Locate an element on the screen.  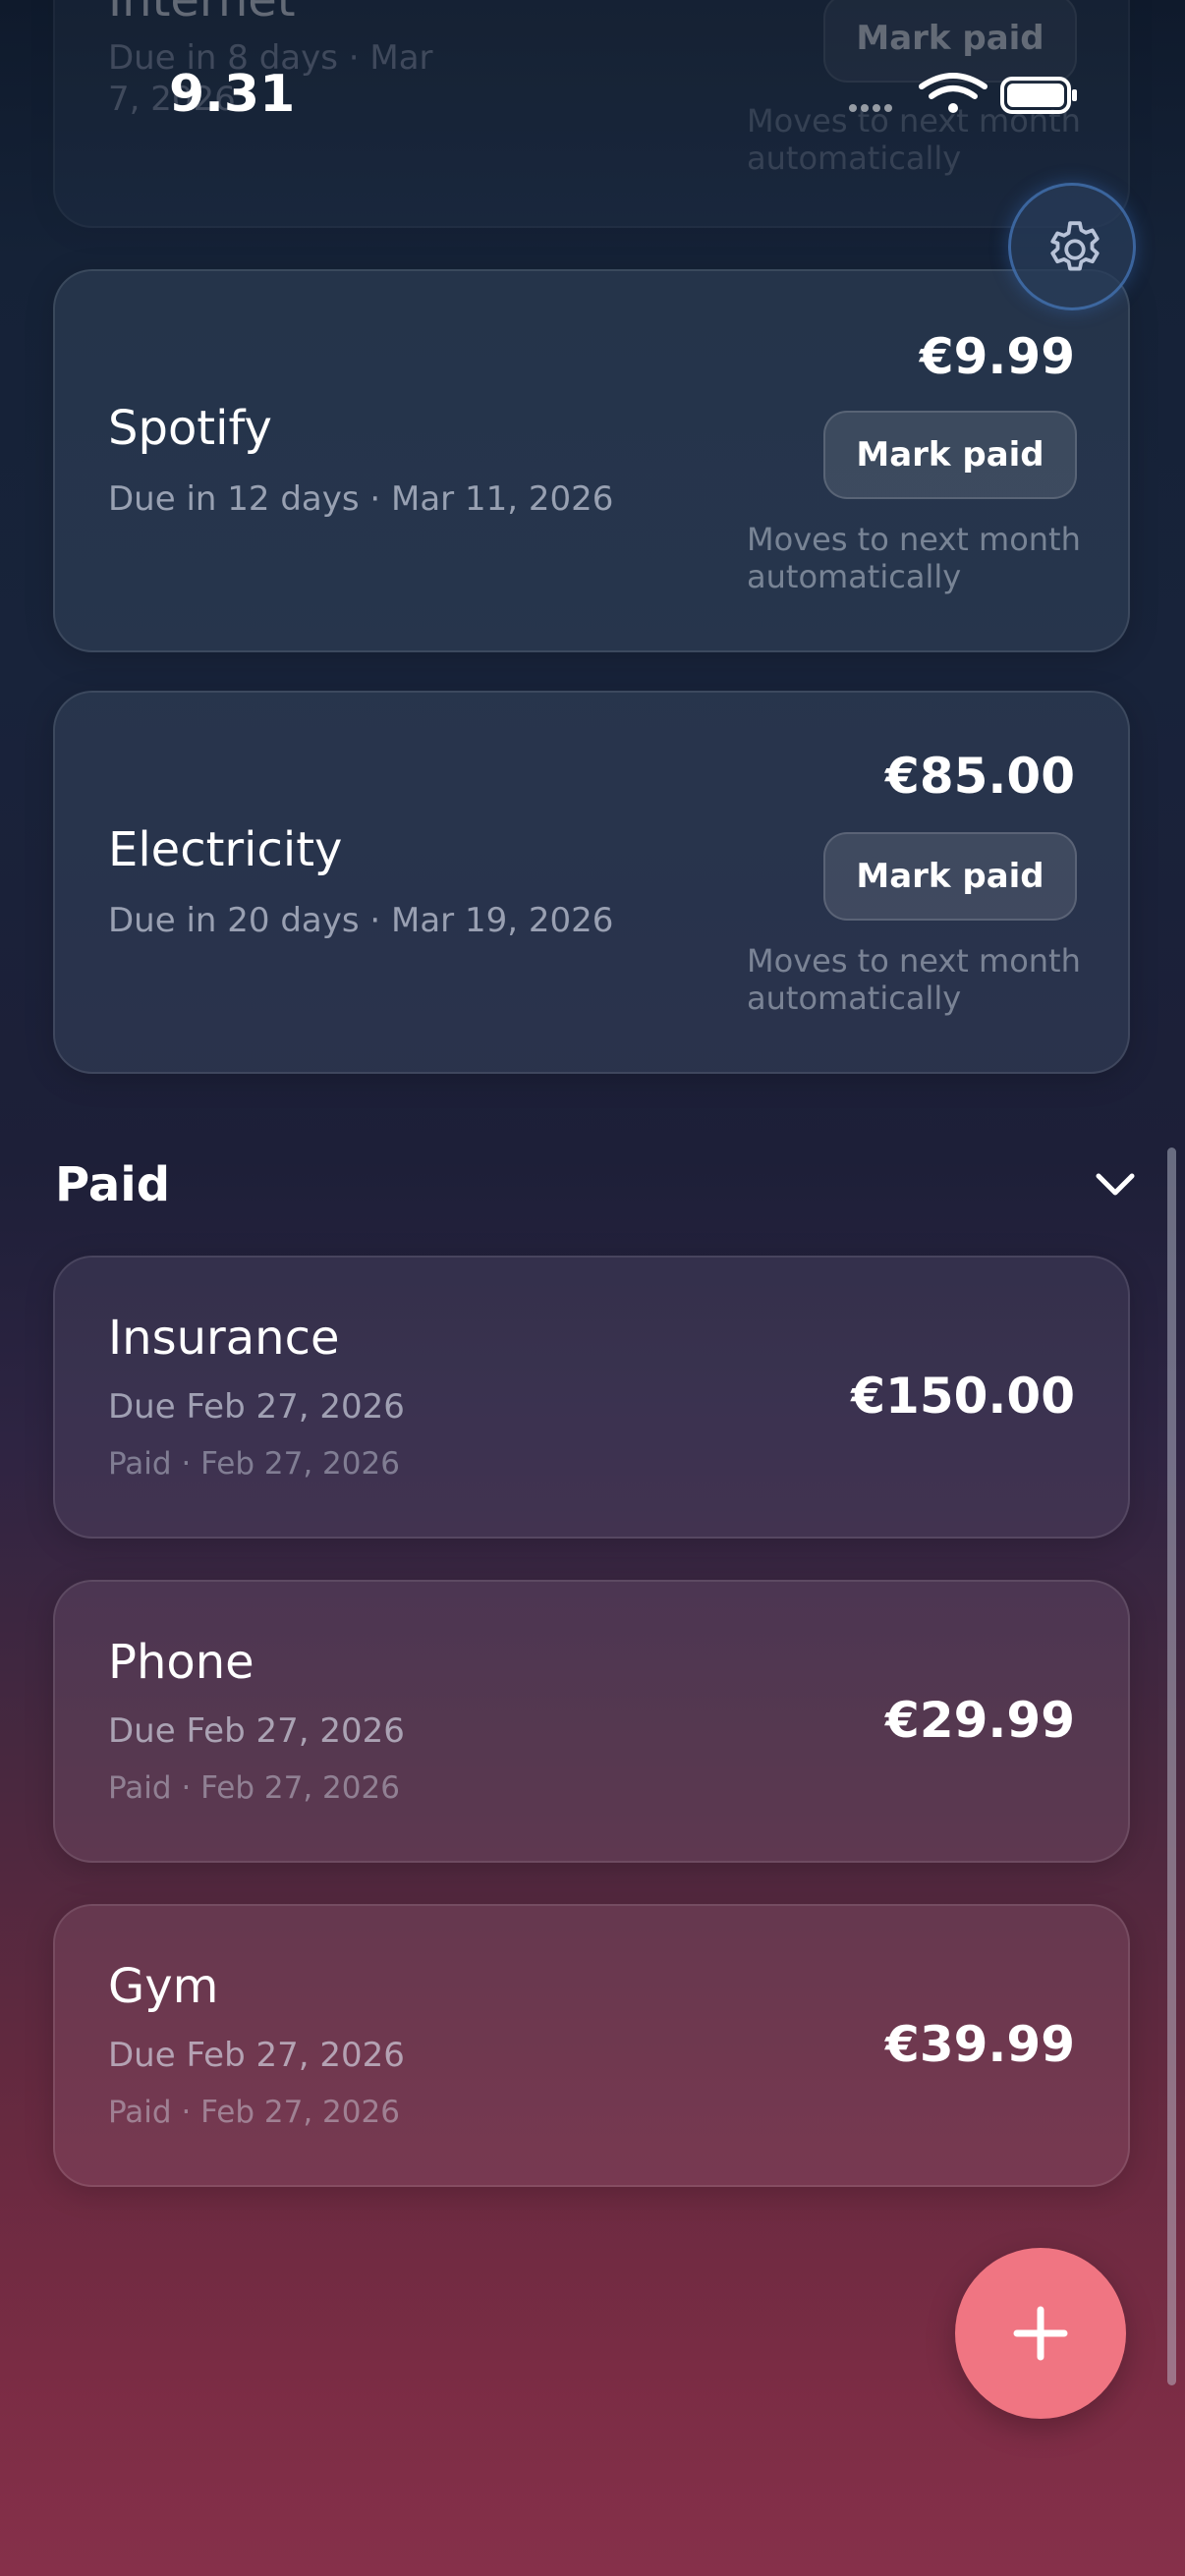
scrollbar is located at coordinates (1172, 1766).